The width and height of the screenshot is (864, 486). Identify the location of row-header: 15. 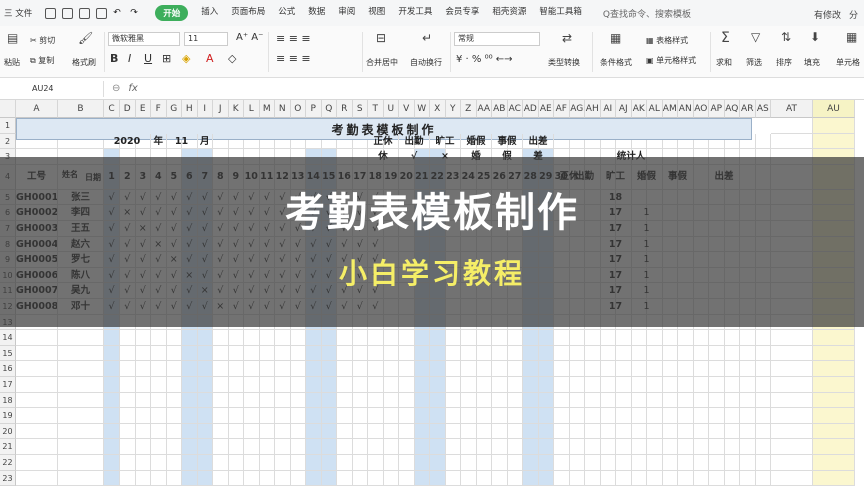
(8, 353).